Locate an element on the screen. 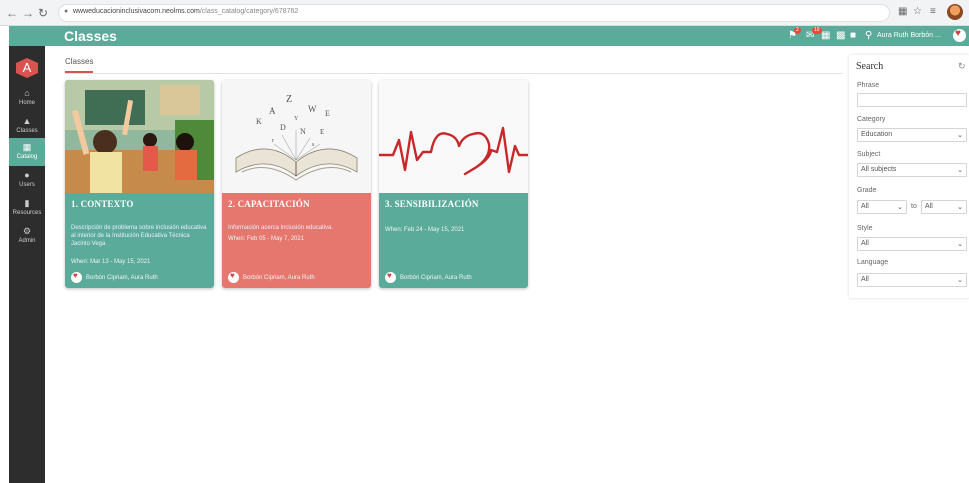 Image resolution: width=969 pixels, height=483 pixels. svg-text: D is located at coordinates (283, 127).